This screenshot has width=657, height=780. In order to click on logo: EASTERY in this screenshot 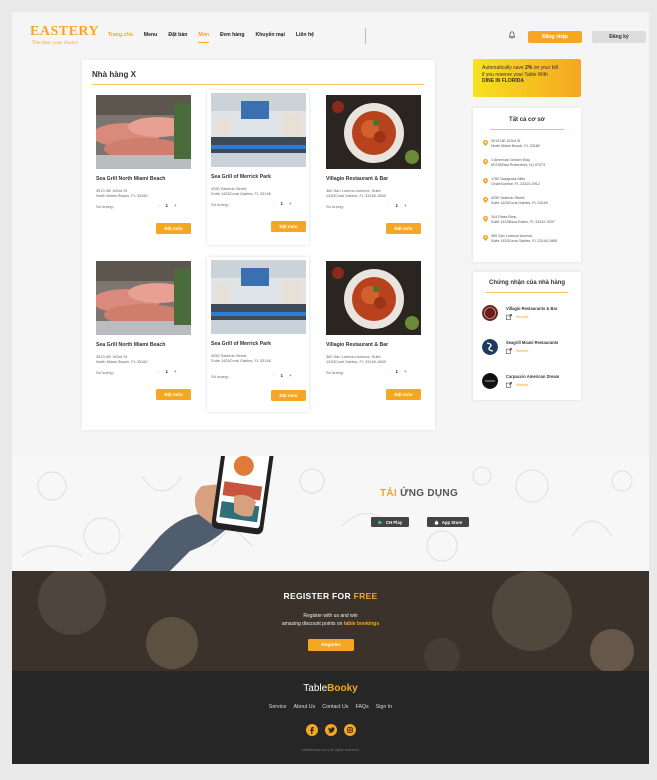, I will do `click(64, 32)`.